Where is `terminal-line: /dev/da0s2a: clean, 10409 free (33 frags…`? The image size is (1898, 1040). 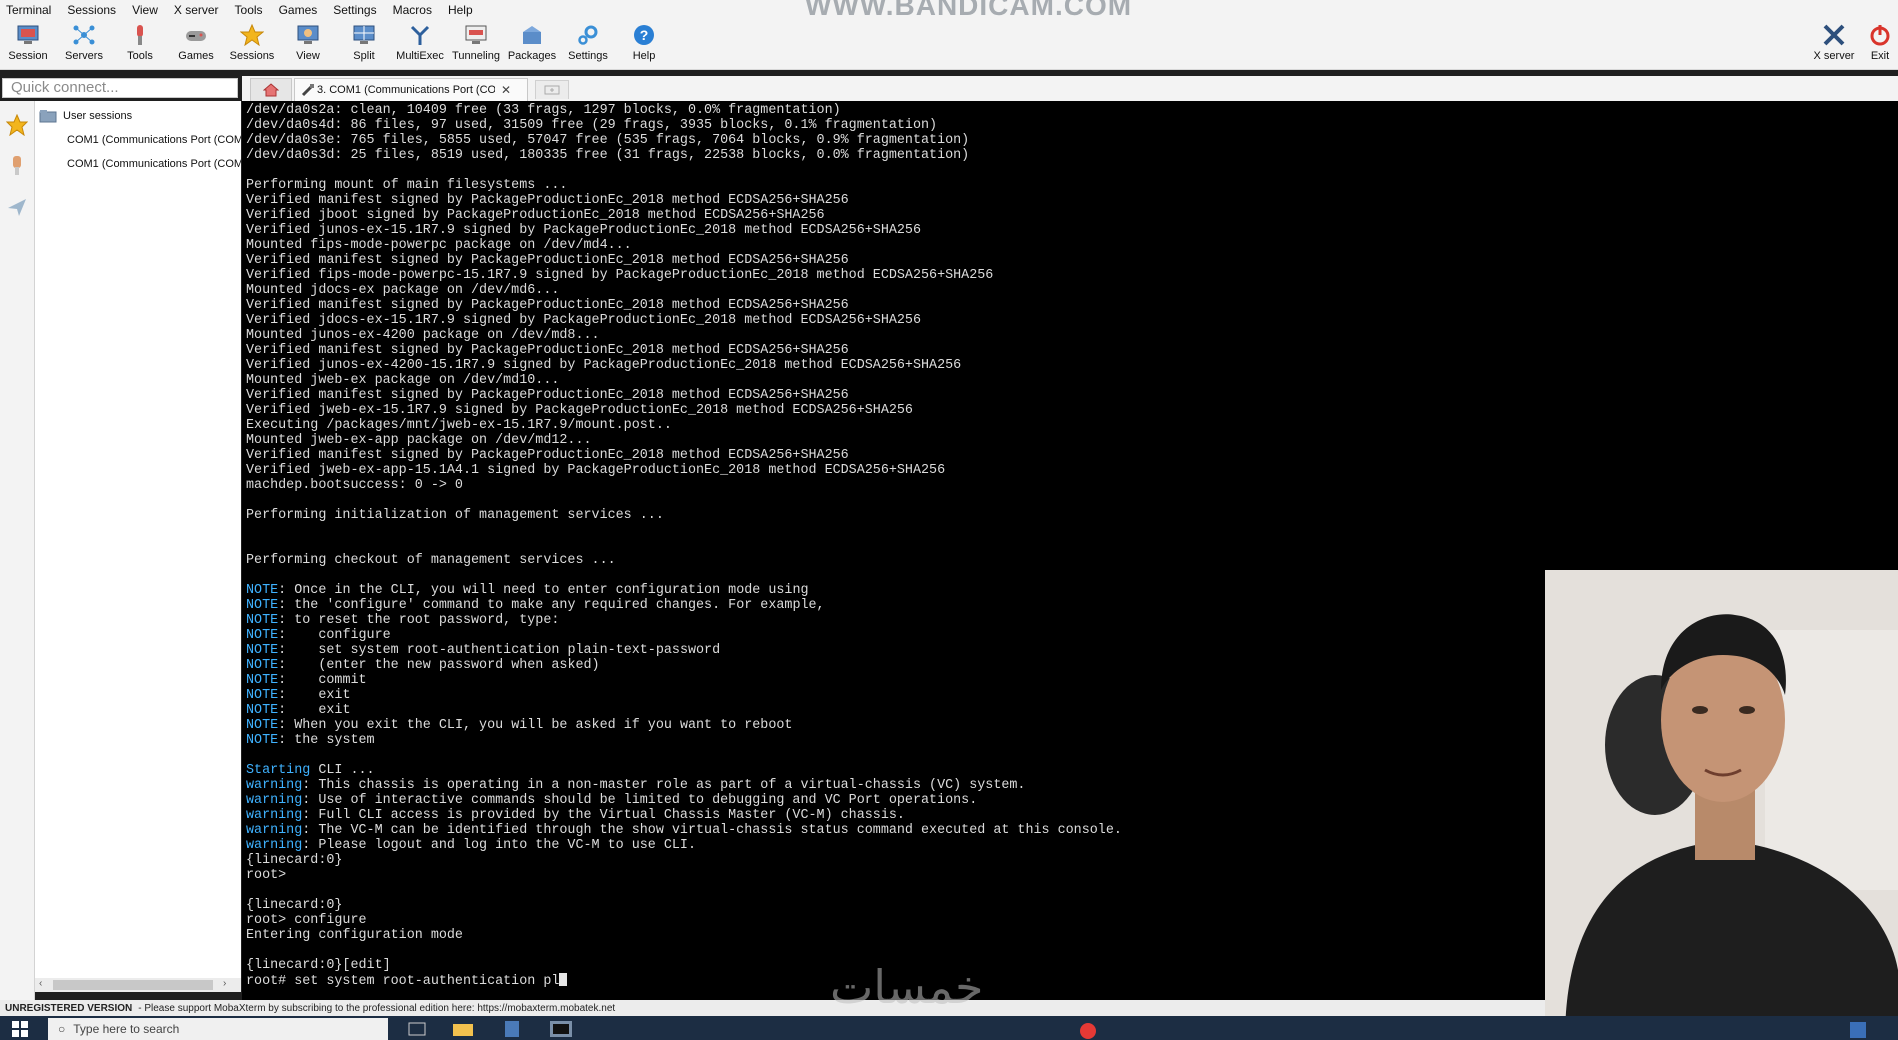
terminal-line: /dev/da0s2a: clean, 10409 free (33 frags… is located at coordinates (543, 110).